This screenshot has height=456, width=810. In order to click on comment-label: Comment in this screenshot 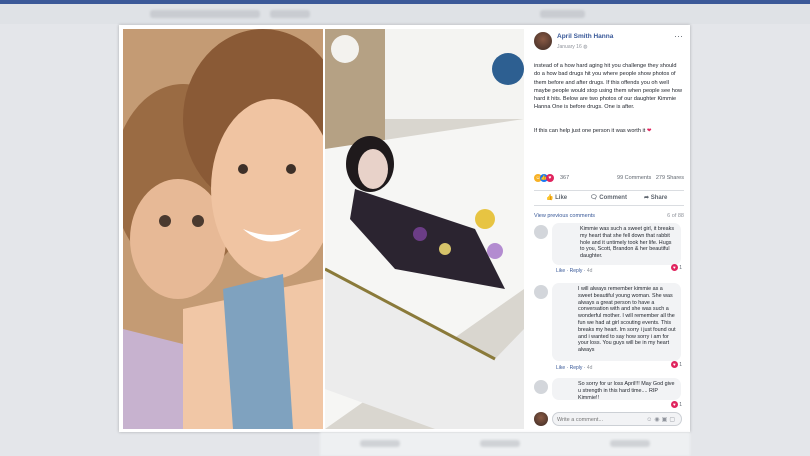, I will do `click(613, 198)`.